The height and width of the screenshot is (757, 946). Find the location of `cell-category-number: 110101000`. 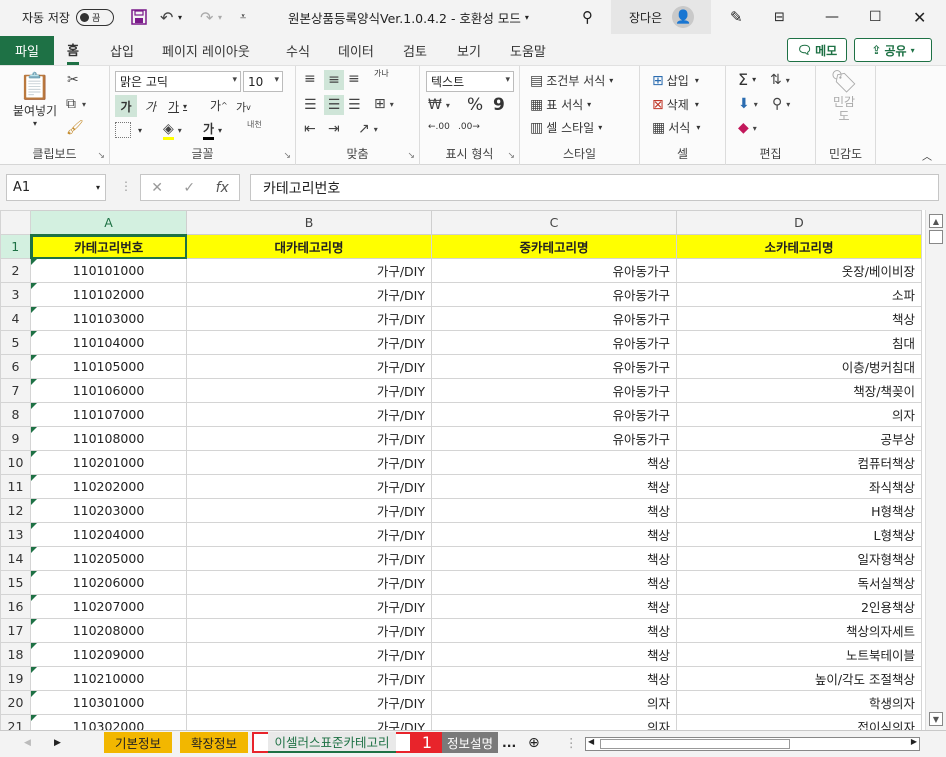

cell-category-number: 110101000 is located at coordinates (108, 270).